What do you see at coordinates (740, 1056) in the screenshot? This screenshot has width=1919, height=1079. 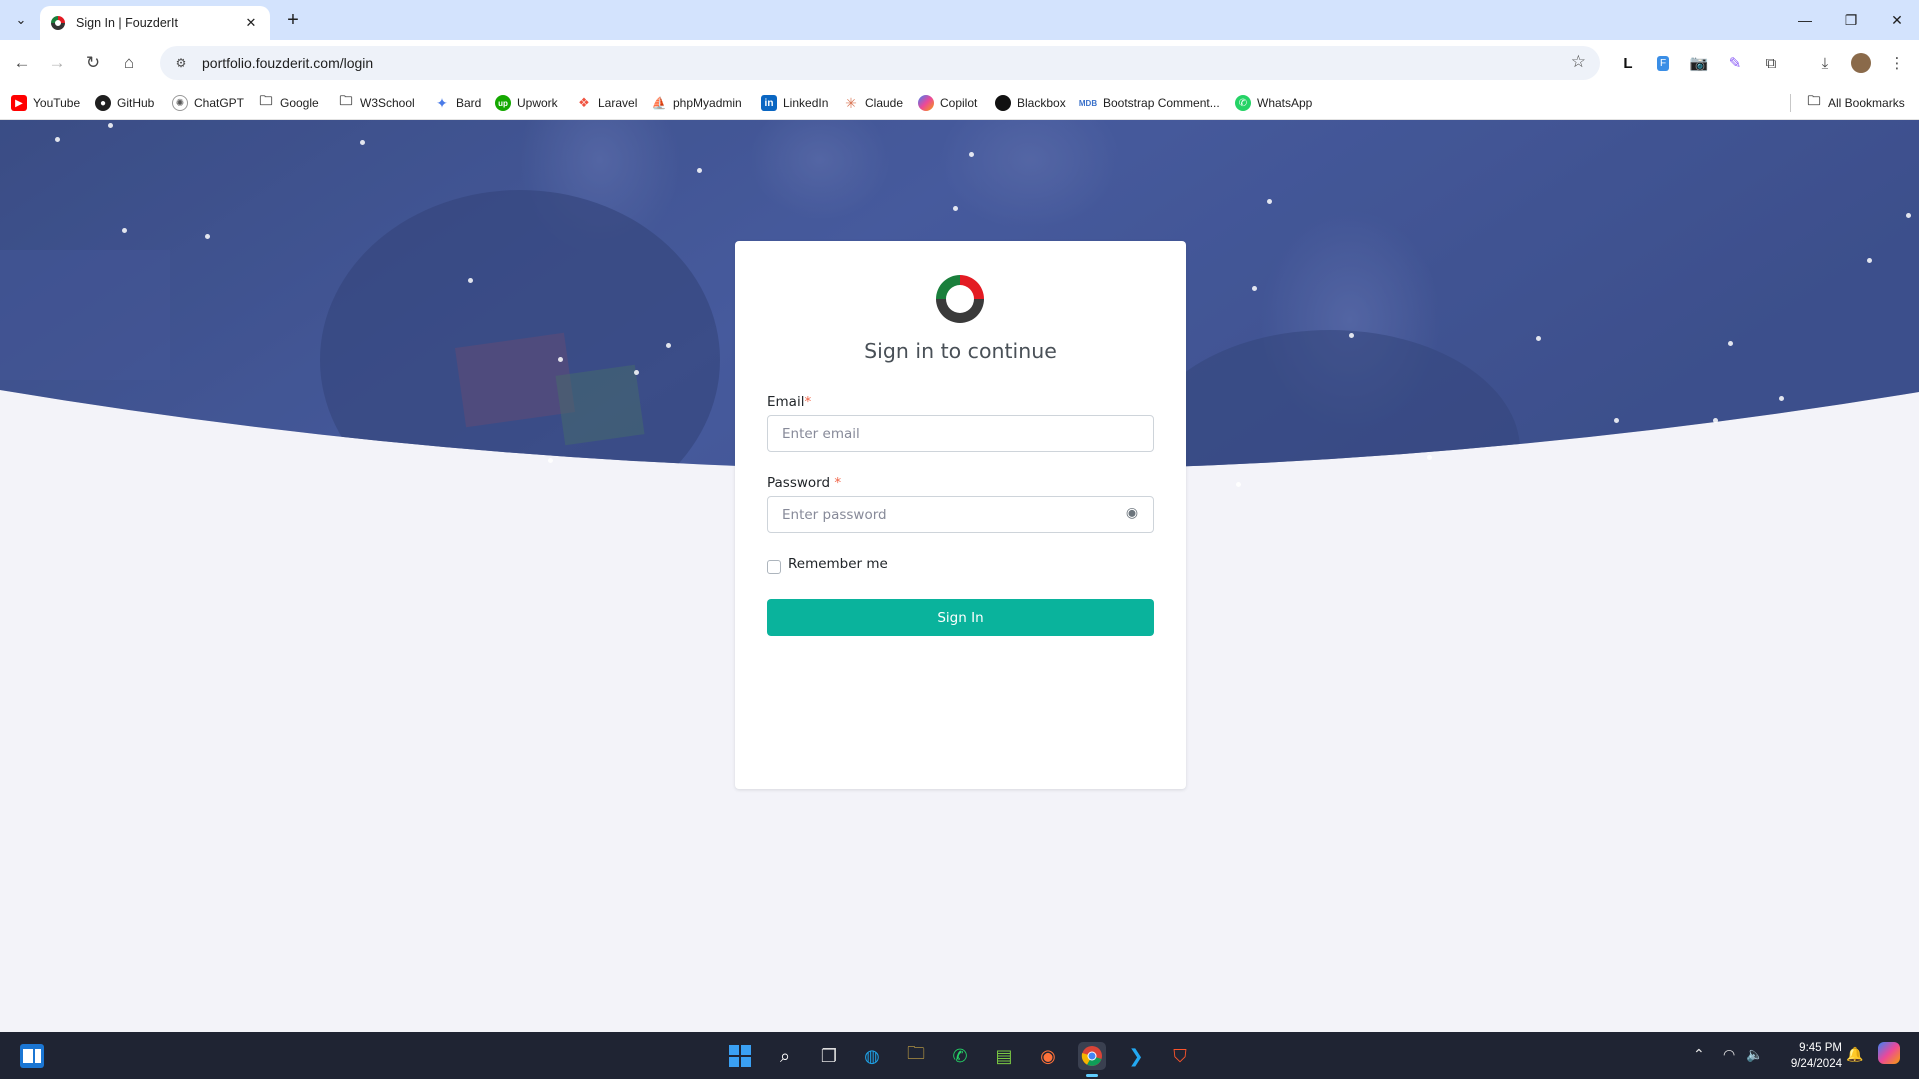 I see `windows-start-icon` at bounding box center [740, 1056].